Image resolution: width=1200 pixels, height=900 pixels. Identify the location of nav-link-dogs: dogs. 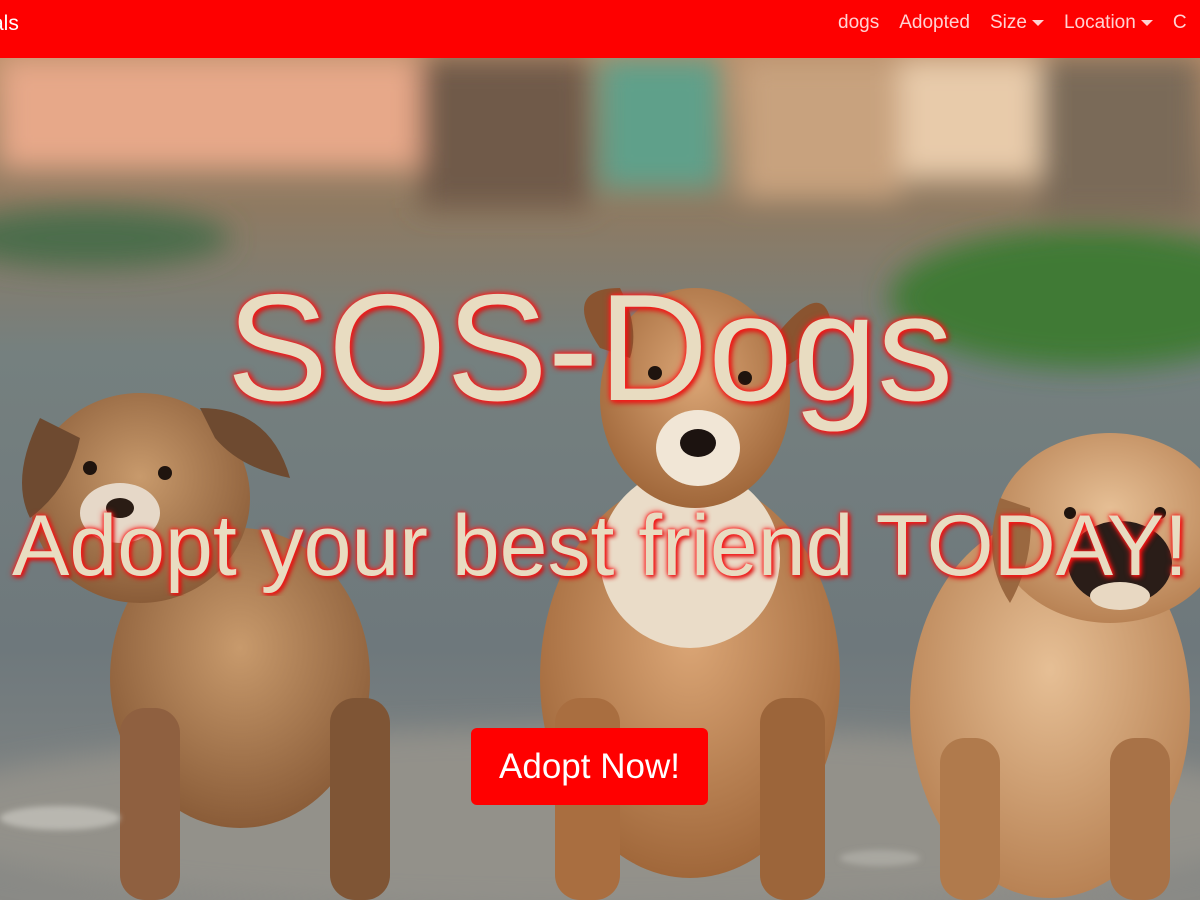
(858, 23).